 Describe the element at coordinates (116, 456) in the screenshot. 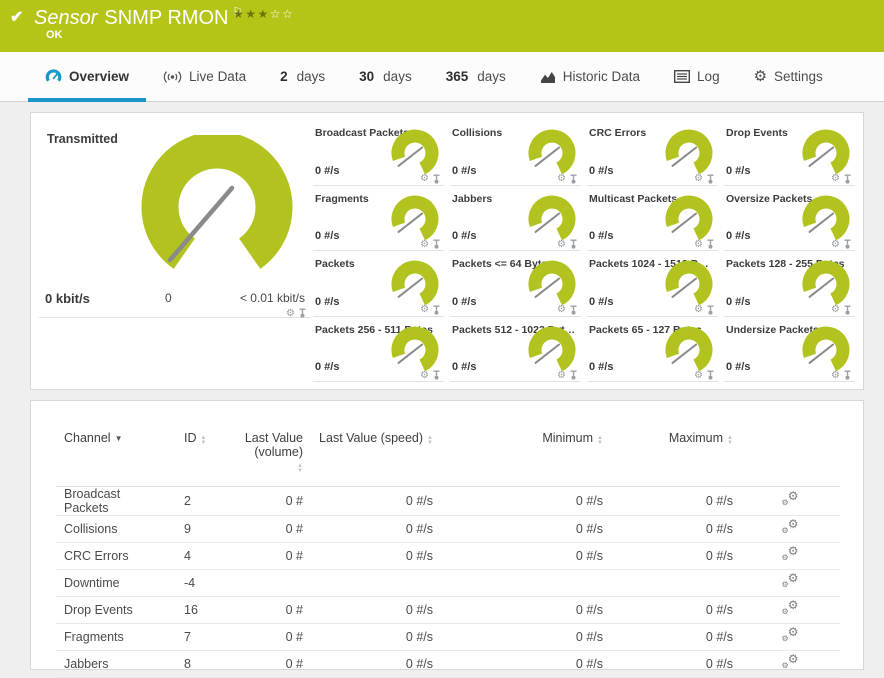

I see `column-header-channel: Channel ▼` at that location.